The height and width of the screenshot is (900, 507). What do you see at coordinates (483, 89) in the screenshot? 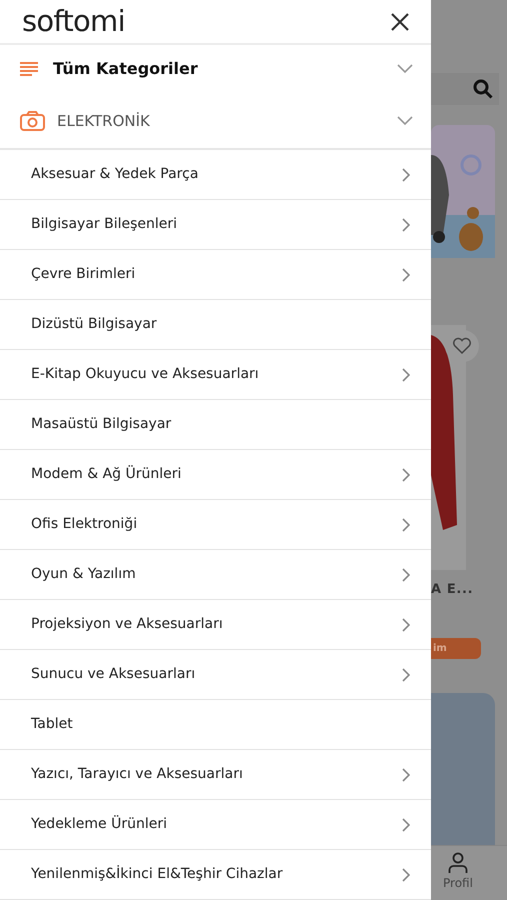
I see `search-icon` at bounding box center [483, 89].